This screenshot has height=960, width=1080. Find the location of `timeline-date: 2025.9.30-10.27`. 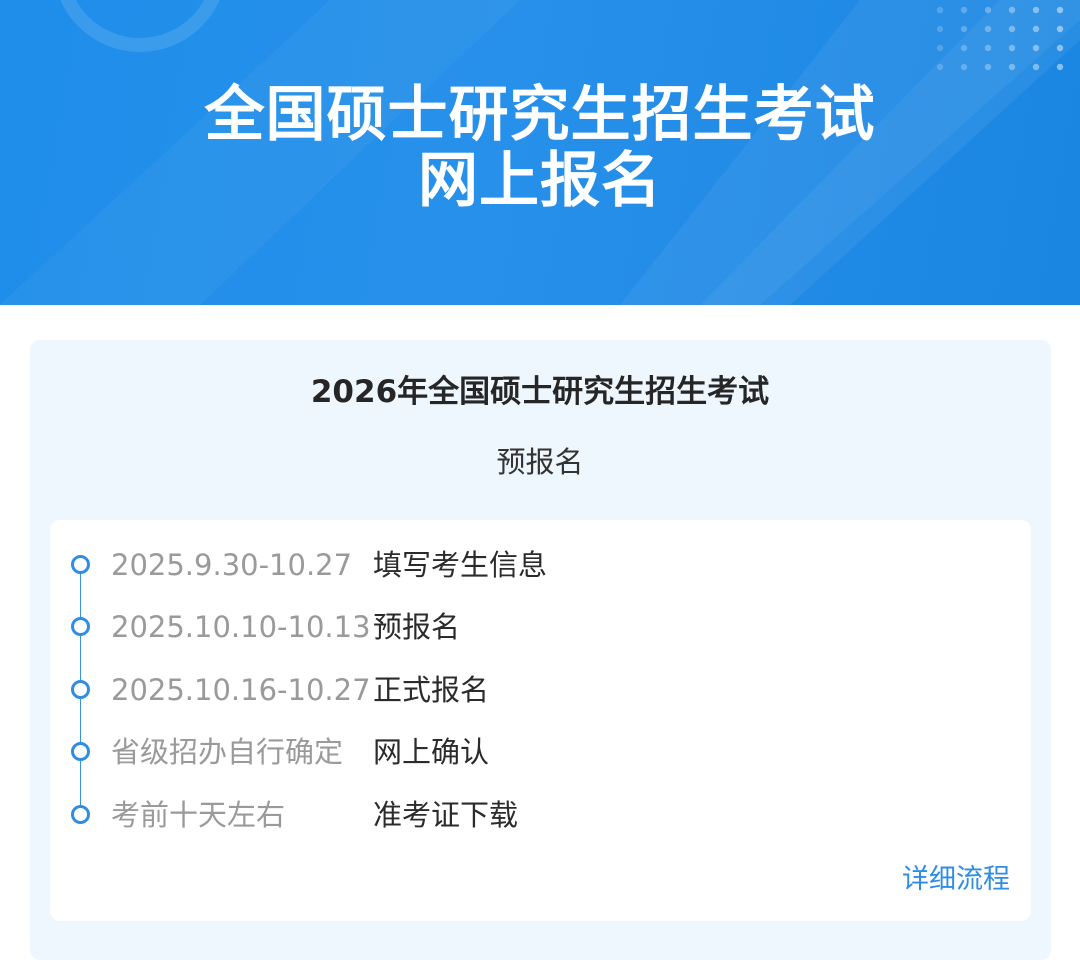

timeline-date: 2025.9.30-10.27 is located at coordinates (232, 565).